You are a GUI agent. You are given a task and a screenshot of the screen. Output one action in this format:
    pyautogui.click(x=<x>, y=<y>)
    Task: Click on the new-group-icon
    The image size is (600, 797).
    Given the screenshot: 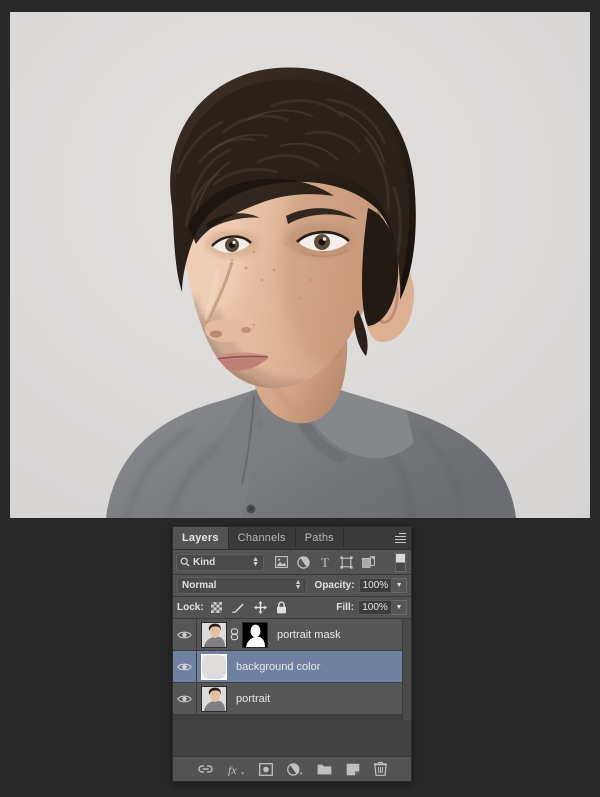 What is the action you would take?
    pyautogui.click(x=324, y=769)
    